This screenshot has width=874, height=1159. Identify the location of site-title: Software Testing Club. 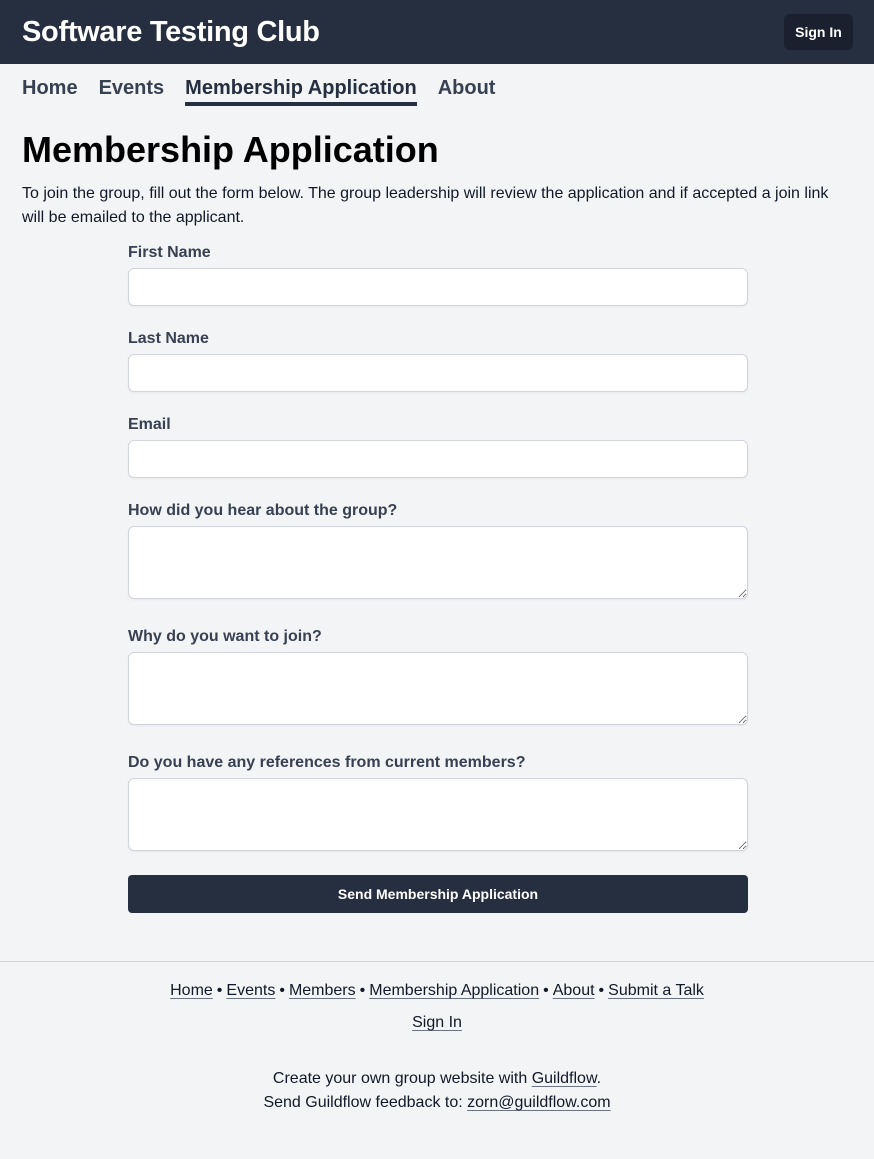
(171, 32).